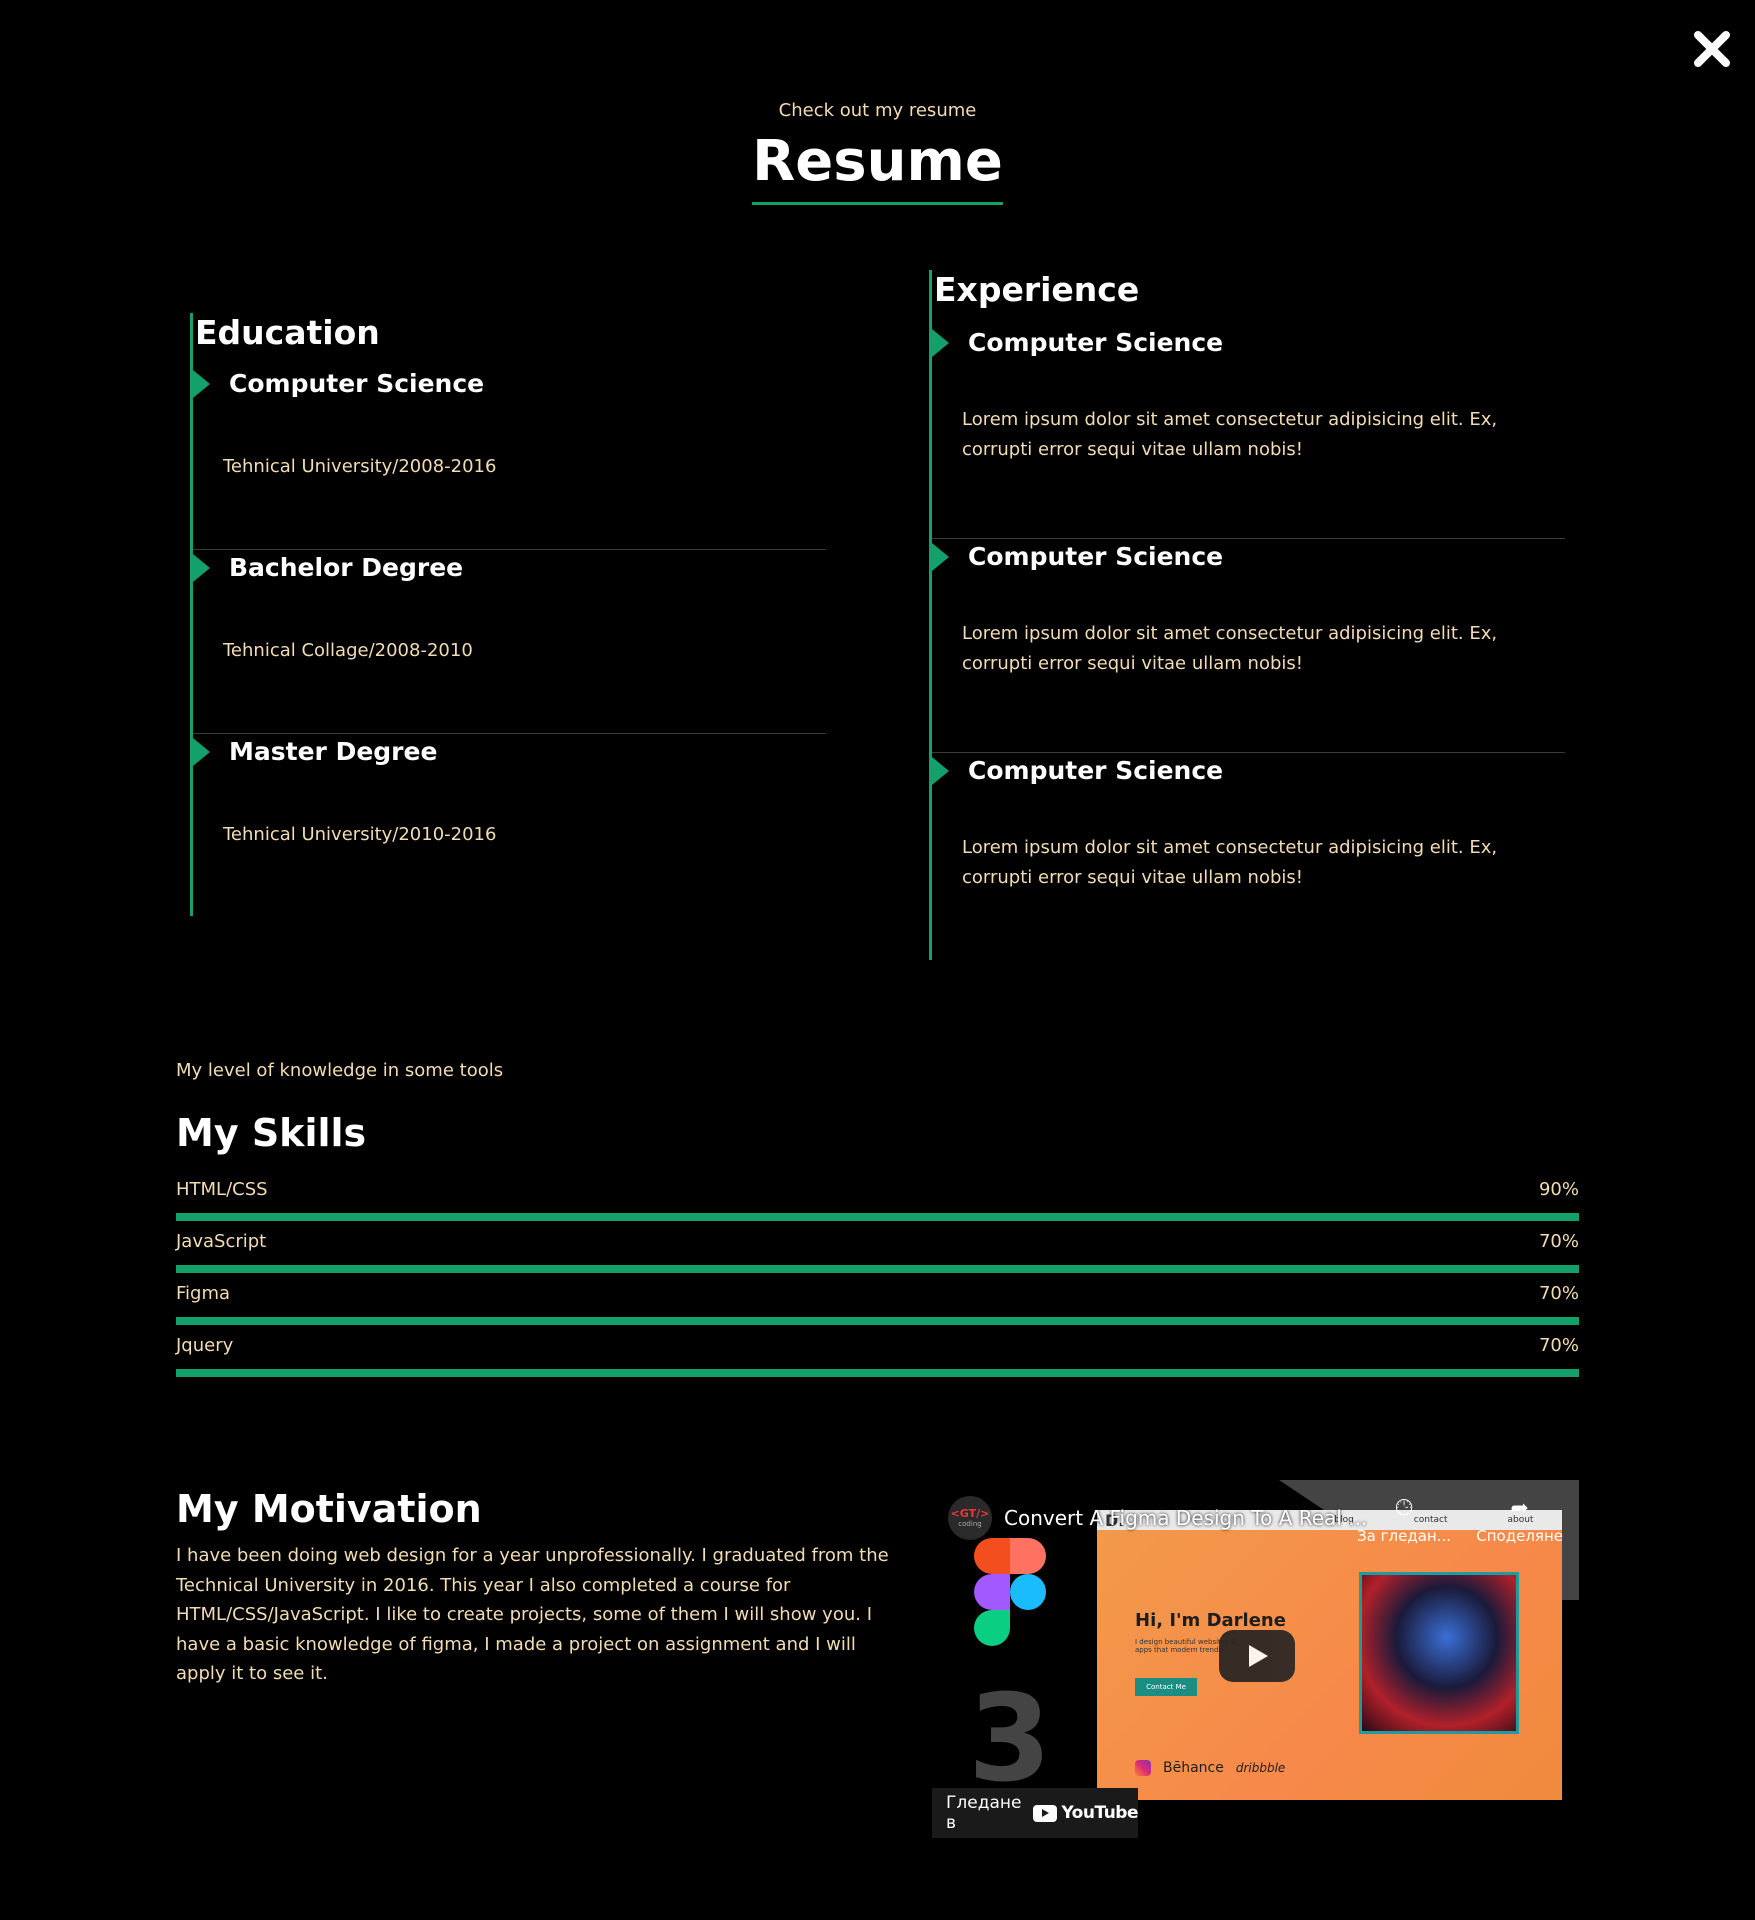 The width and height of the screenshot is (1755, 1920). Describe the element at coordinates (1045, 1813) in the screenshot. I see `youtube-play-icon` at that location.